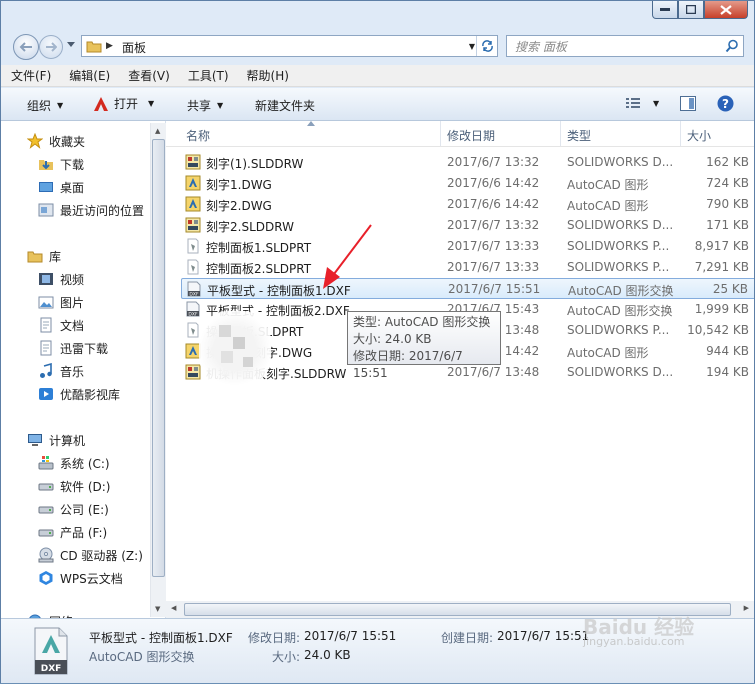  What do you see at coordinates (84, 509) in the screenshot?
I see `nav-item-label: 公司 (E:)` at bounding box center [84, 509].